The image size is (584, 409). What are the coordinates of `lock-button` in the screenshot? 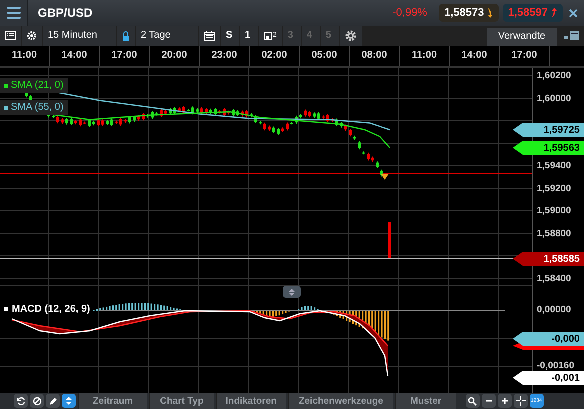 It's located at (126, 36).